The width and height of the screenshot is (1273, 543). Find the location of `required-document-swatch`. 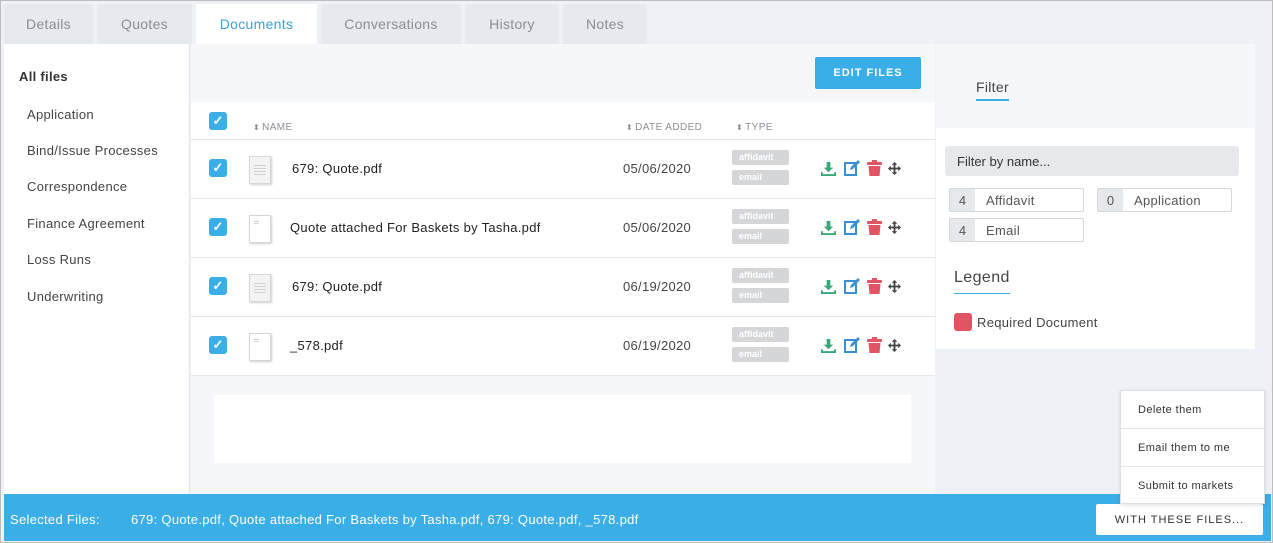

required-document-swatch is located at coordinates (963, 322).